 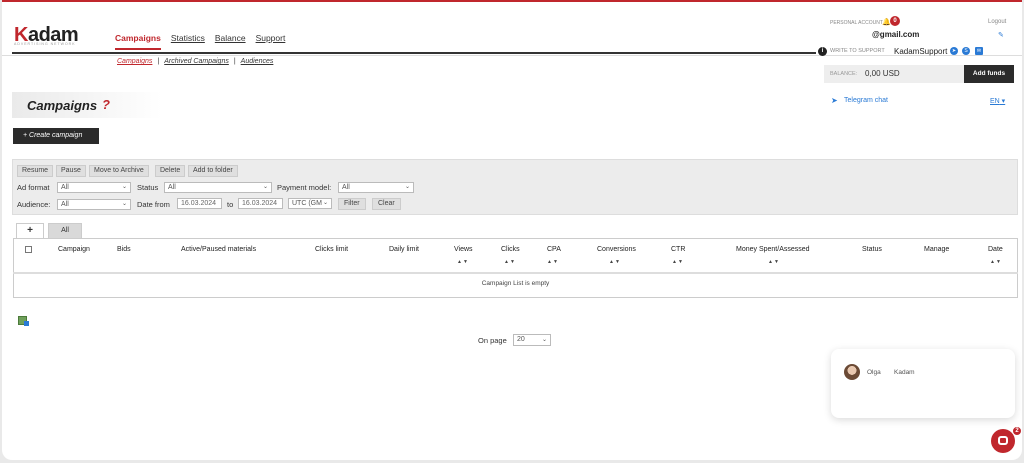 I want to click on telegram-plane-icon: ➤, so click(x=834, y=100).